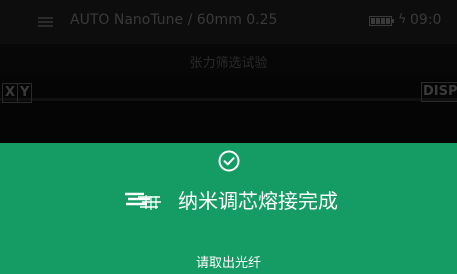  I want to click on test-mode-subtitle: 张力筛选试验, so click(228, 63).